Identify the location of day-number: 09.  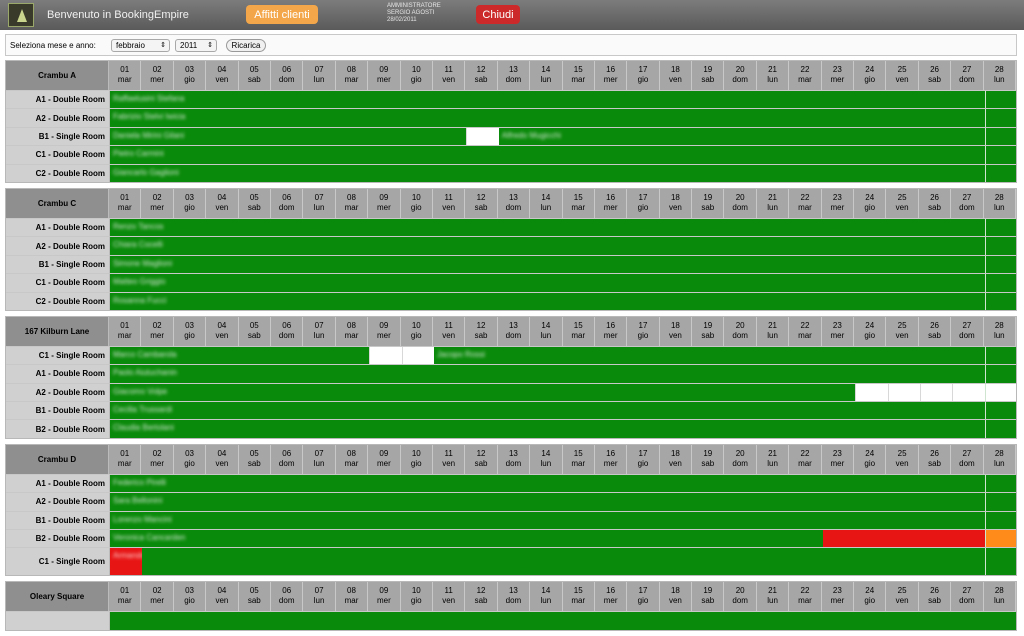
(384, 69).